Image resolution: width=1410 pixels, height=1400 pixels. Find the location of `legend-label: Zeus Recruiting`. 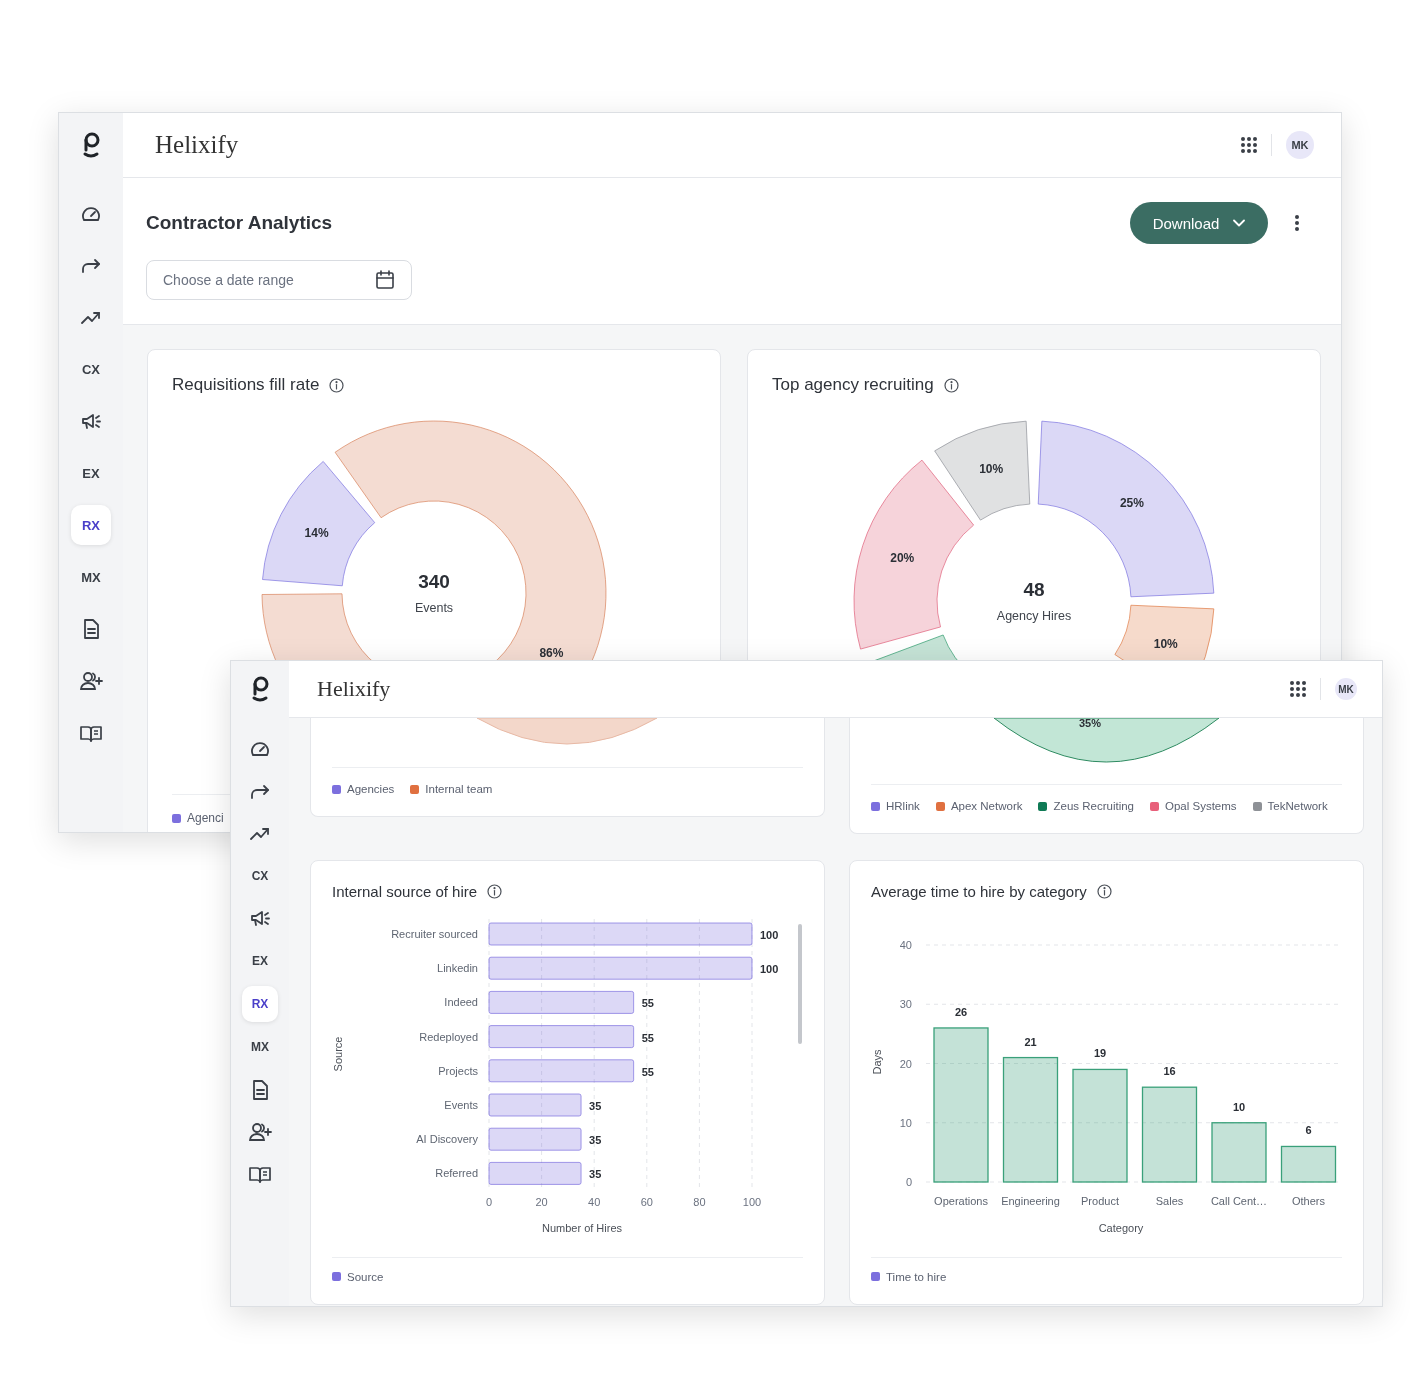

legend-label: Zeus Recruiting is located at coordinates (1093, 806).